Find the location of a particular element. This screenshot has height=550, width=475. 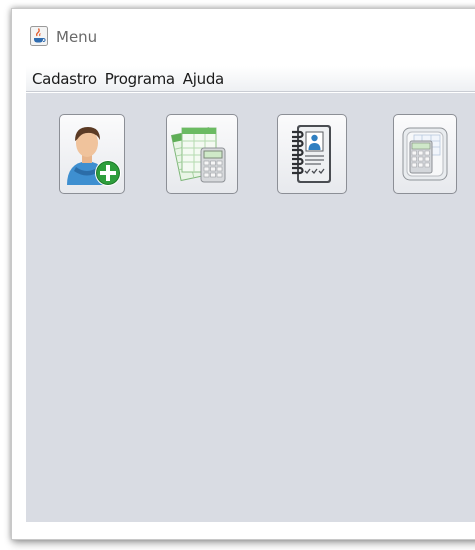

menu-ajuda: Ajuda is located at coordinates (203, 79).